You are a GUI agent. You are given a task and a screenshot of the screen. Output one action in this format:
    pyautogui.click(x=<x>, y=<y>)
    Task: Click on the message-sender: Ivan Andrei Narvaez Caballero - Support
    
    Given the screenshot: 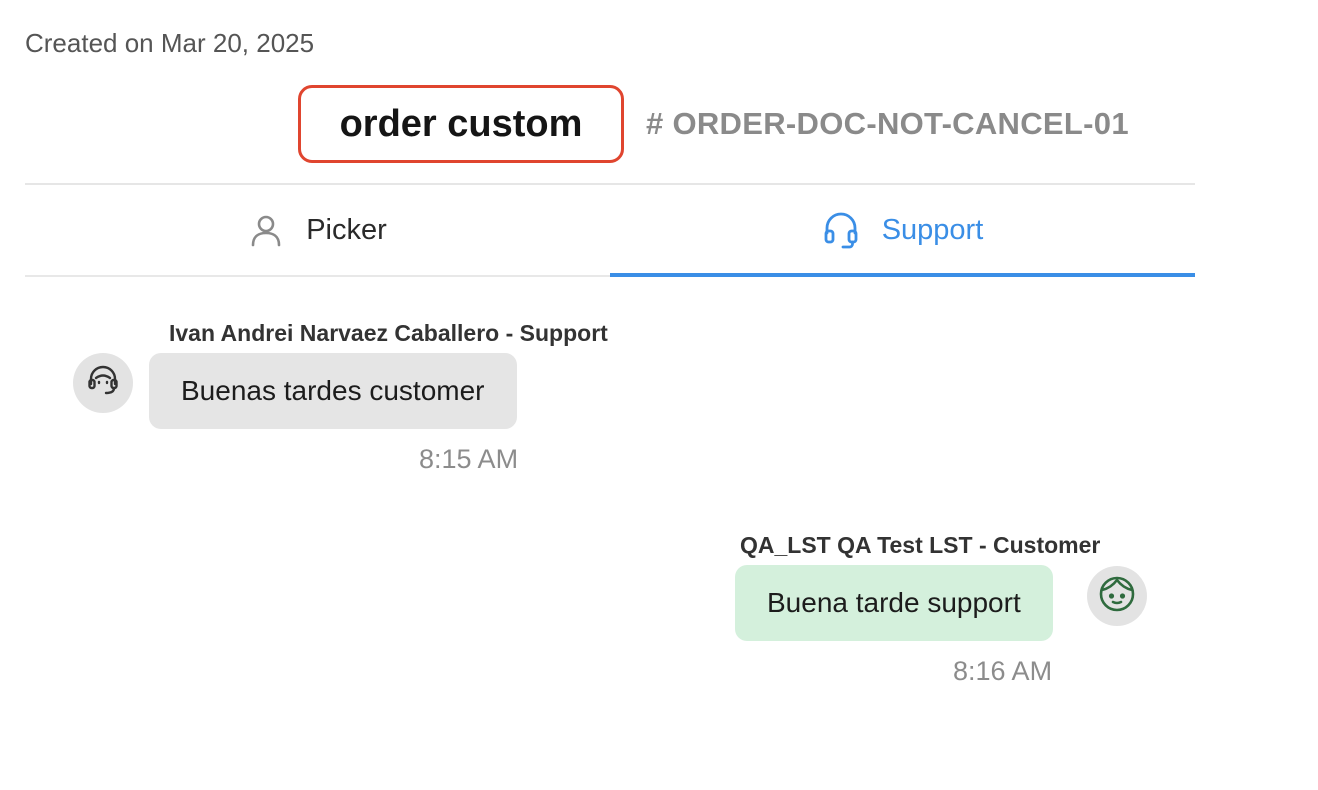 What is the action you would take?
    pyautogui.click(x=388, y=333)
    